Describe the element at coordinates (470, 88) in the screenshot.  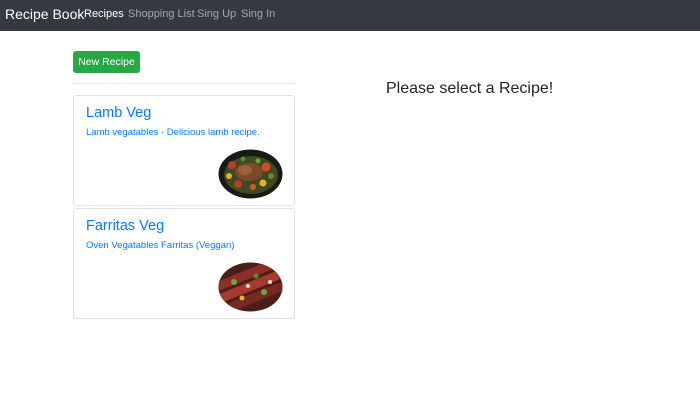
I see `select-recipe-message: Please select a Recipe!` at that location.